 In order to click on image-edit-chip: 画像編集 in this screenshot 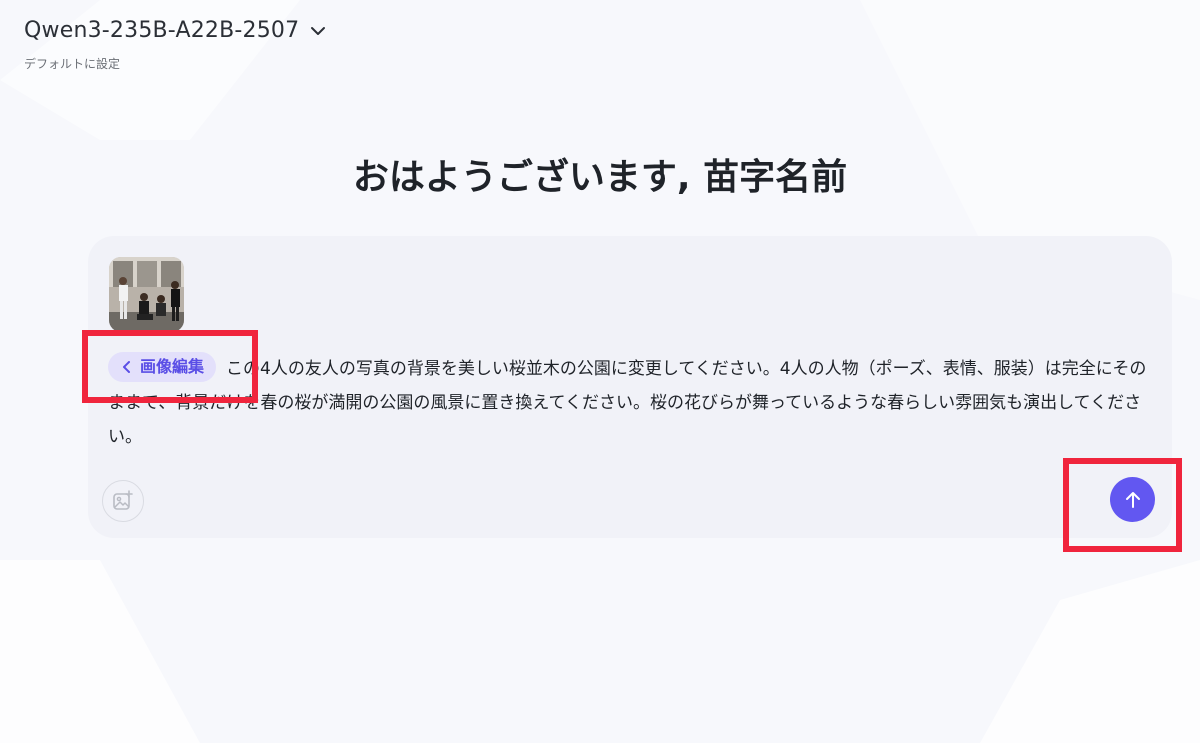, I will do `click(162, 367)`.